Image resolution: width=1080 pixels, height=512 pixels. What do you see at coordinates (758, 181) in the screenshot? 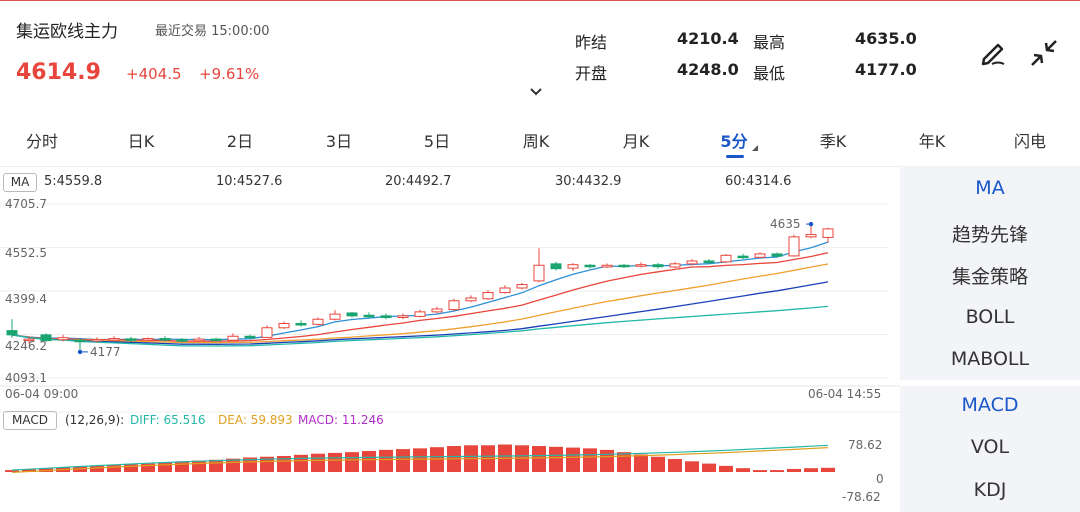
I see `ma60-value: 60:4314.6` at bounding box center [758, 181].